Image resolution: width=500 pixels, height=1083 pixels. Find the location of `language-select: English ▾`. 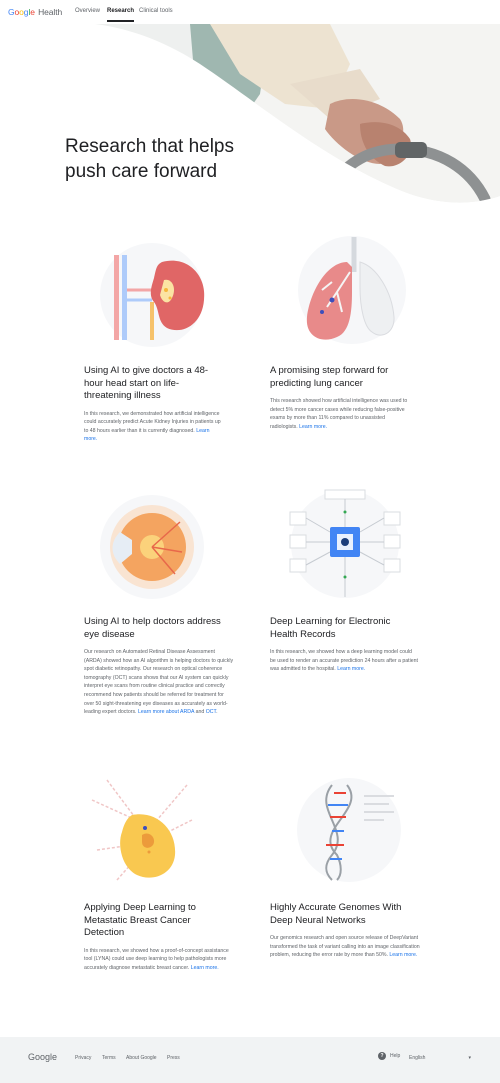

language-select: English ▾ is located at coordinates (440, 1058).